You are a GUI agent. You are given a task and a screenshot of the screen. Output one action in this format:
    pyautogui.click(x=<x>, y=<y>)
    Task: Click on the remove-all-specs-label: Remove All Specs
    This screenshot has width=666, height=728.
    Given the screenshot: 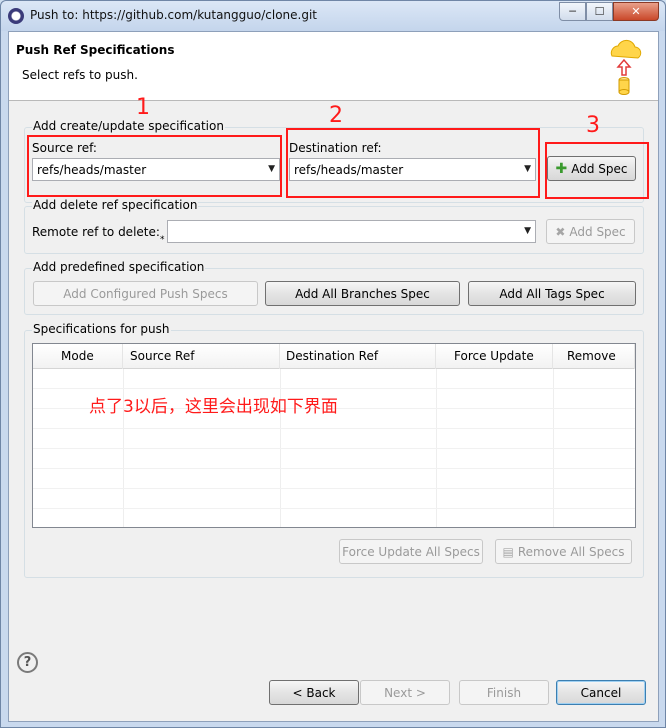 What is the action you would take?
    pyautogui.click(x=571, y=551)
    